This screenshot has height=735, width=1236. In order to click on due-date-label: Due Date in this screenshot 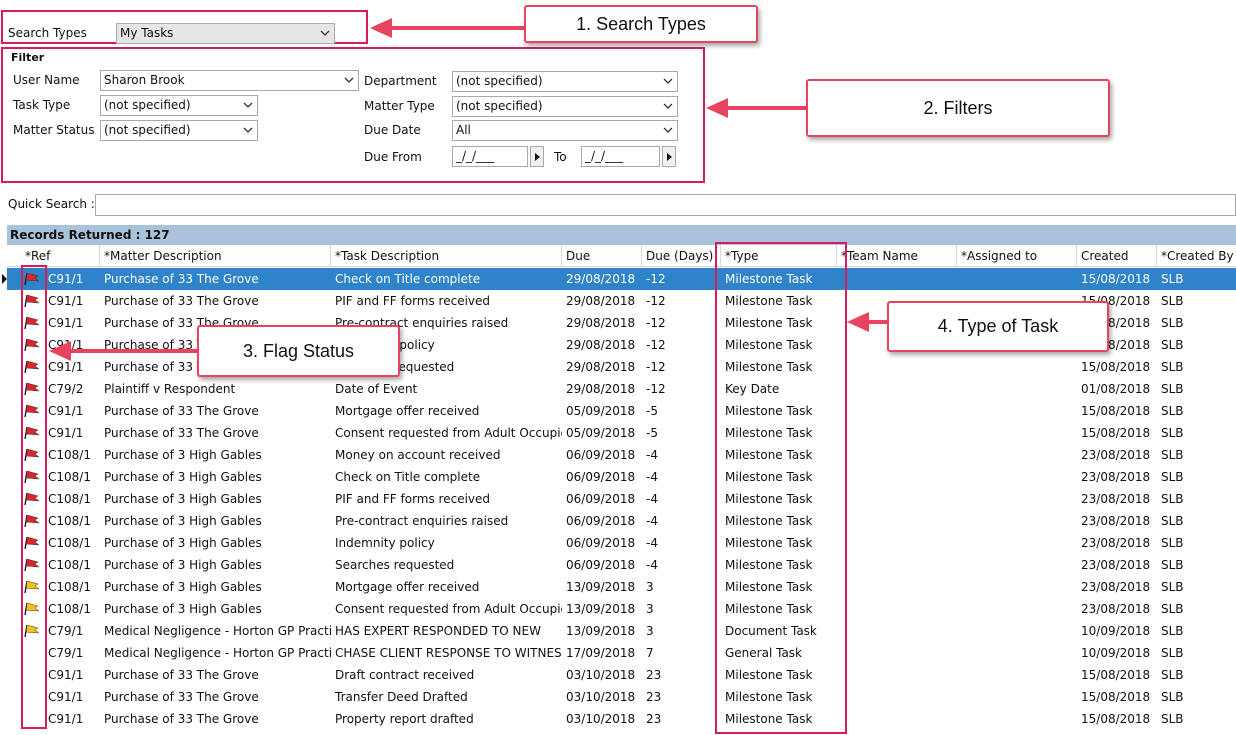, I will do `click(392, 130)`.